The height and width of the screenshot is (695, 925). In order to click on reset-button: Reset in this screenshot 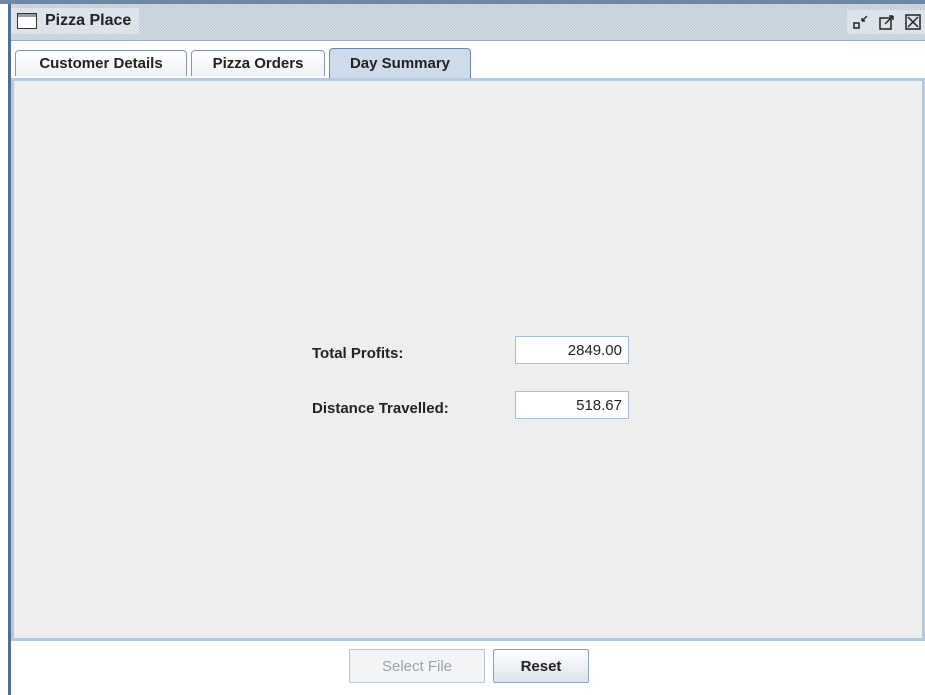, I will do `click(541, 666)`.